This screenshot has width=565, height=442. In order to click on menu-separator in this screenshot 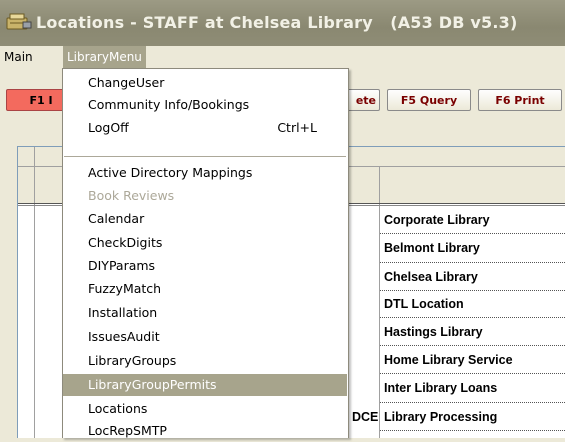, I will do `click(205, 156)`.